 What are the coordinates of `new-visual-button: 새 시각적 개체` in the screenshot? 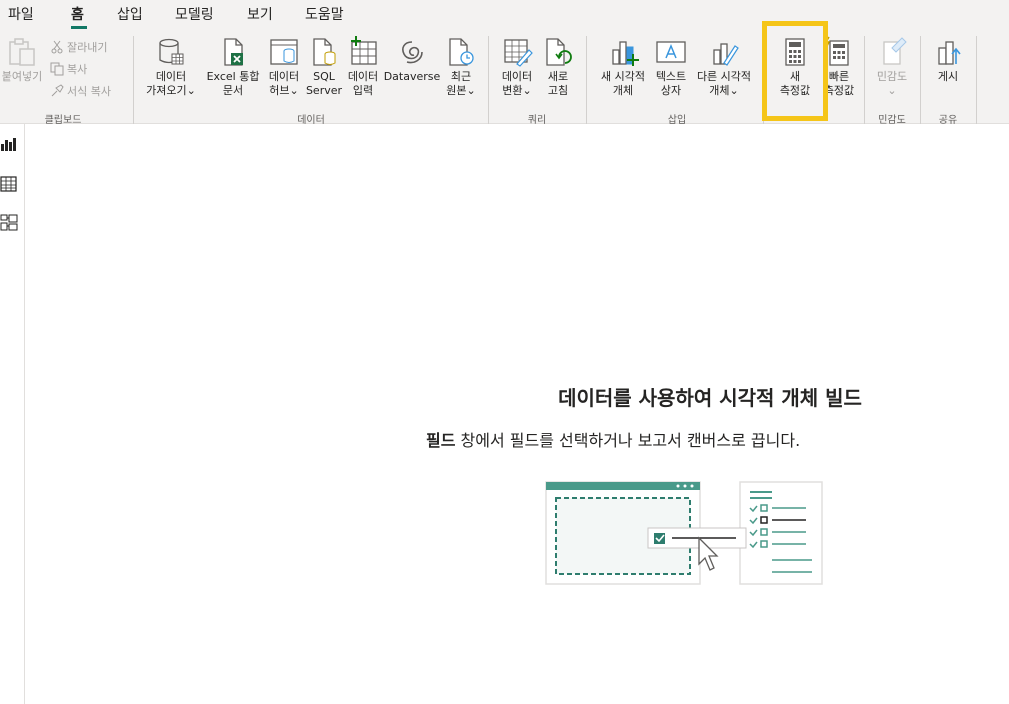 It's located at (623, 72).